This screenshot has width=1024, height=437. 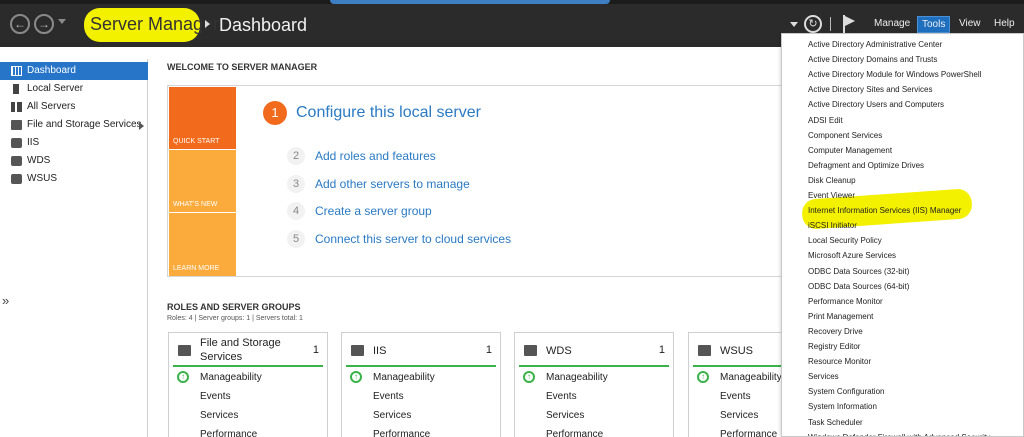 I want to click on tools-menu-item: ODBC Data Sources (32-bit), so click(x=858, y=271).